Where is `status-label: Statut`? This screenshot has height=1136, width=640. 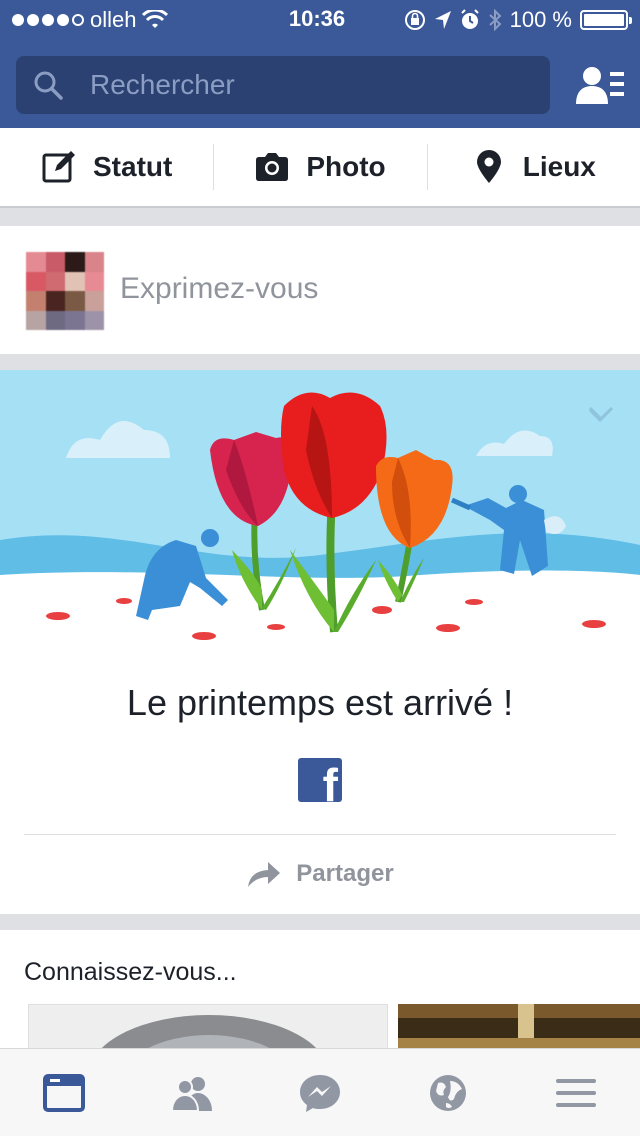
status-label: Statut is located at coordinates (133, 166).